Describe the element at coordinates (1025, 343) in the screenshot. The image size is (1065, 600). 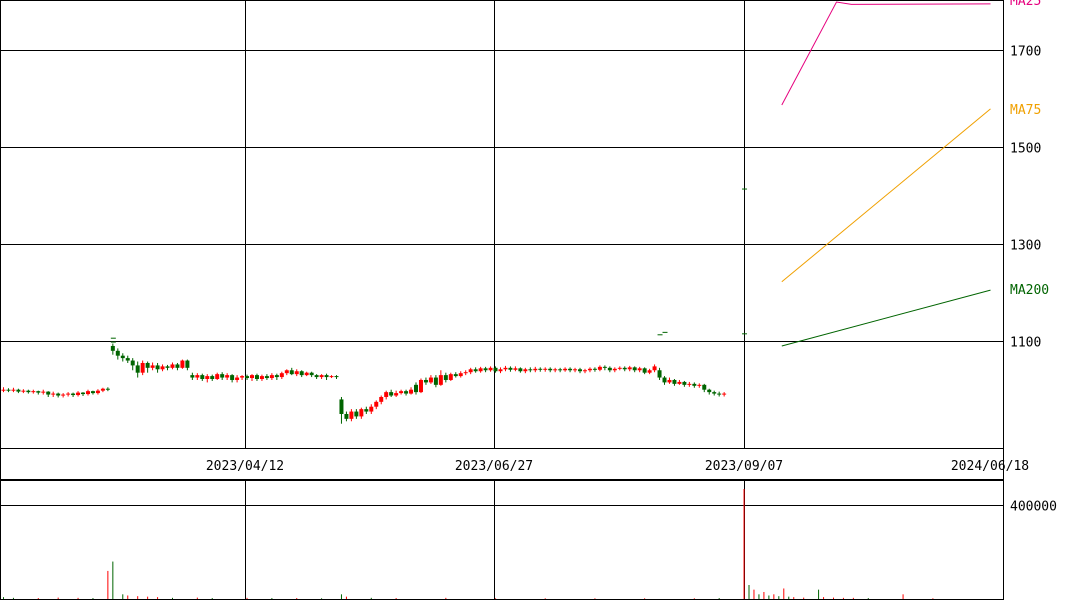
I see `price-tick-label-1100: 1100` at that location.